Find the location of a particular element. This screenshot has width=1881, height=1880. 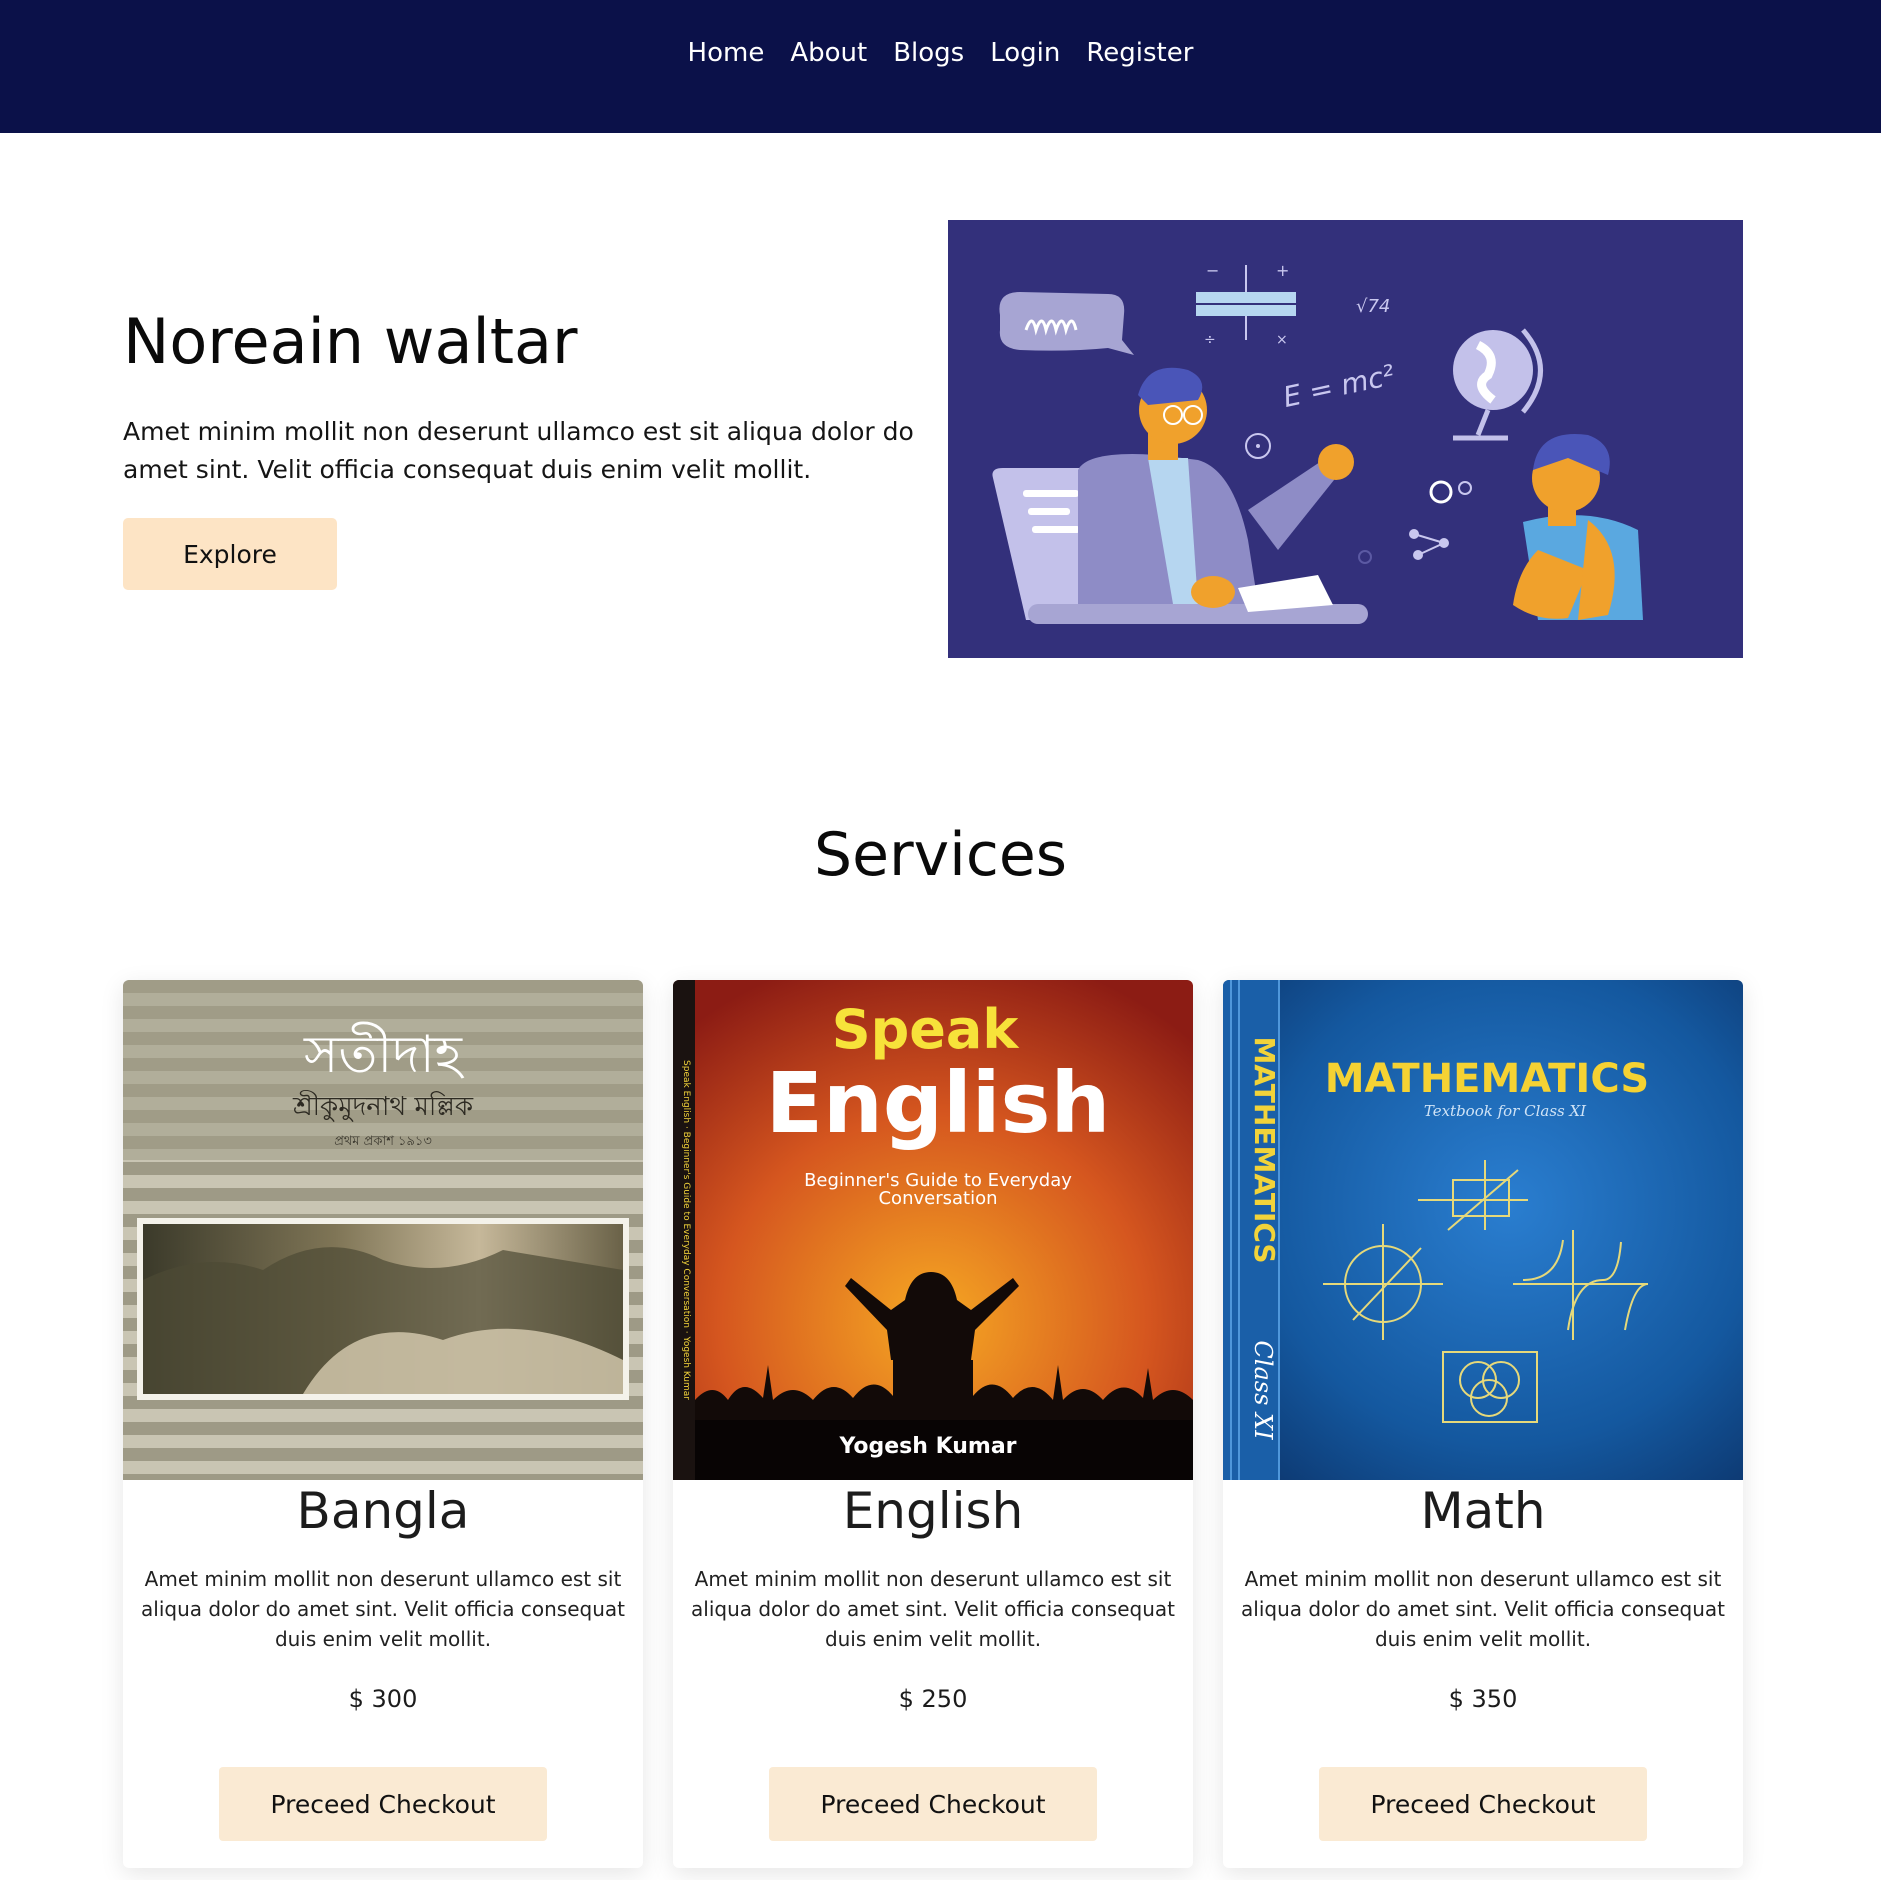

nav-about-link: About is located at coordinates (828, 53).